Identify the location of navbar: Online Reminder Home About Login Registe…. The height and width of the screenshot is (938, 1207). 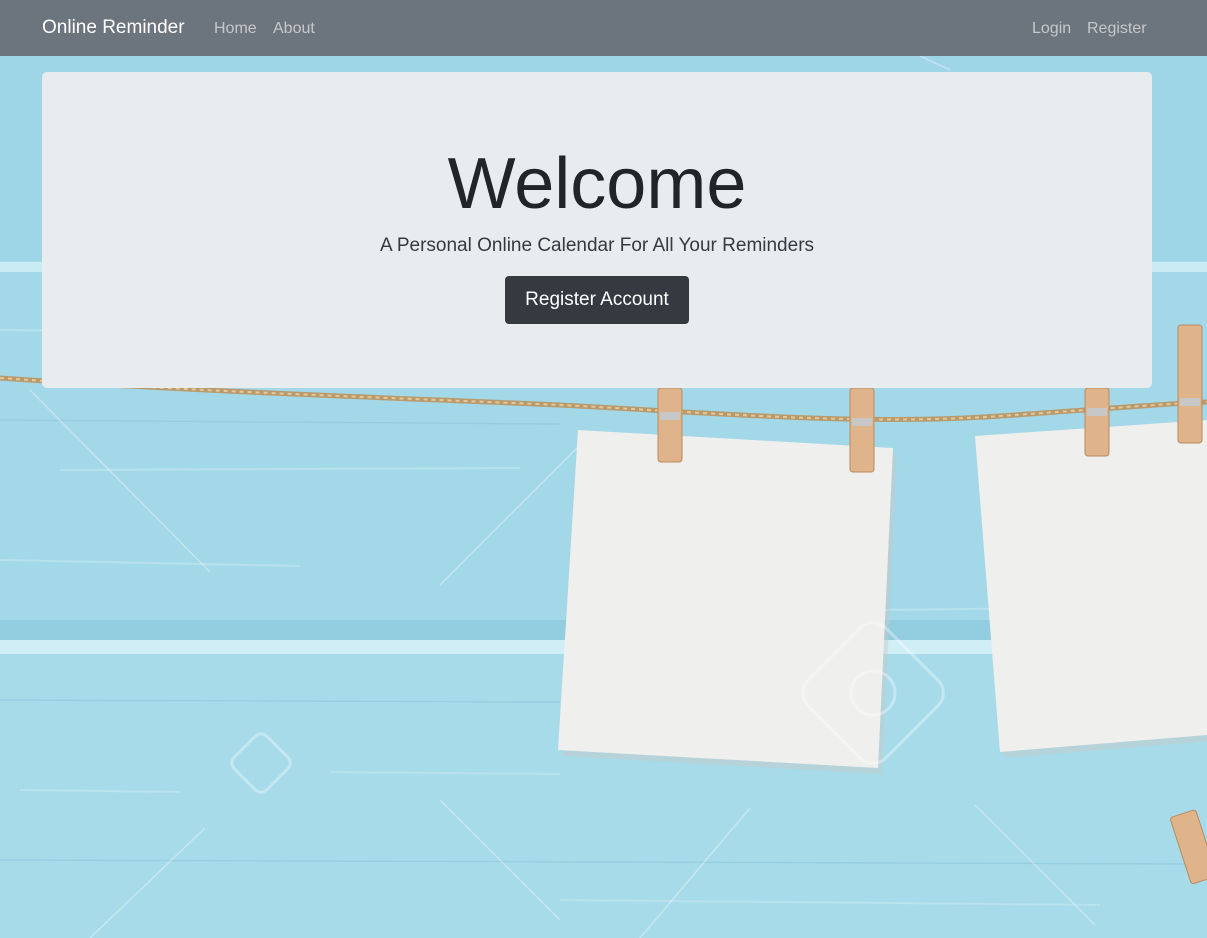
(603, 28).